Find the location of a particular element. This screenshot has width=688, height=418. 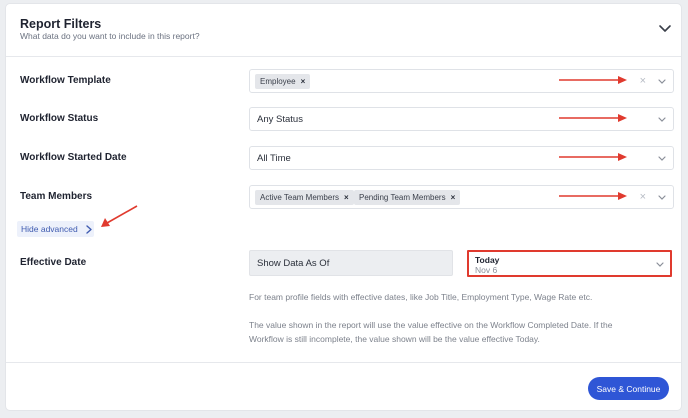

page-title: Report Filters is located at coordinates (61, 24).